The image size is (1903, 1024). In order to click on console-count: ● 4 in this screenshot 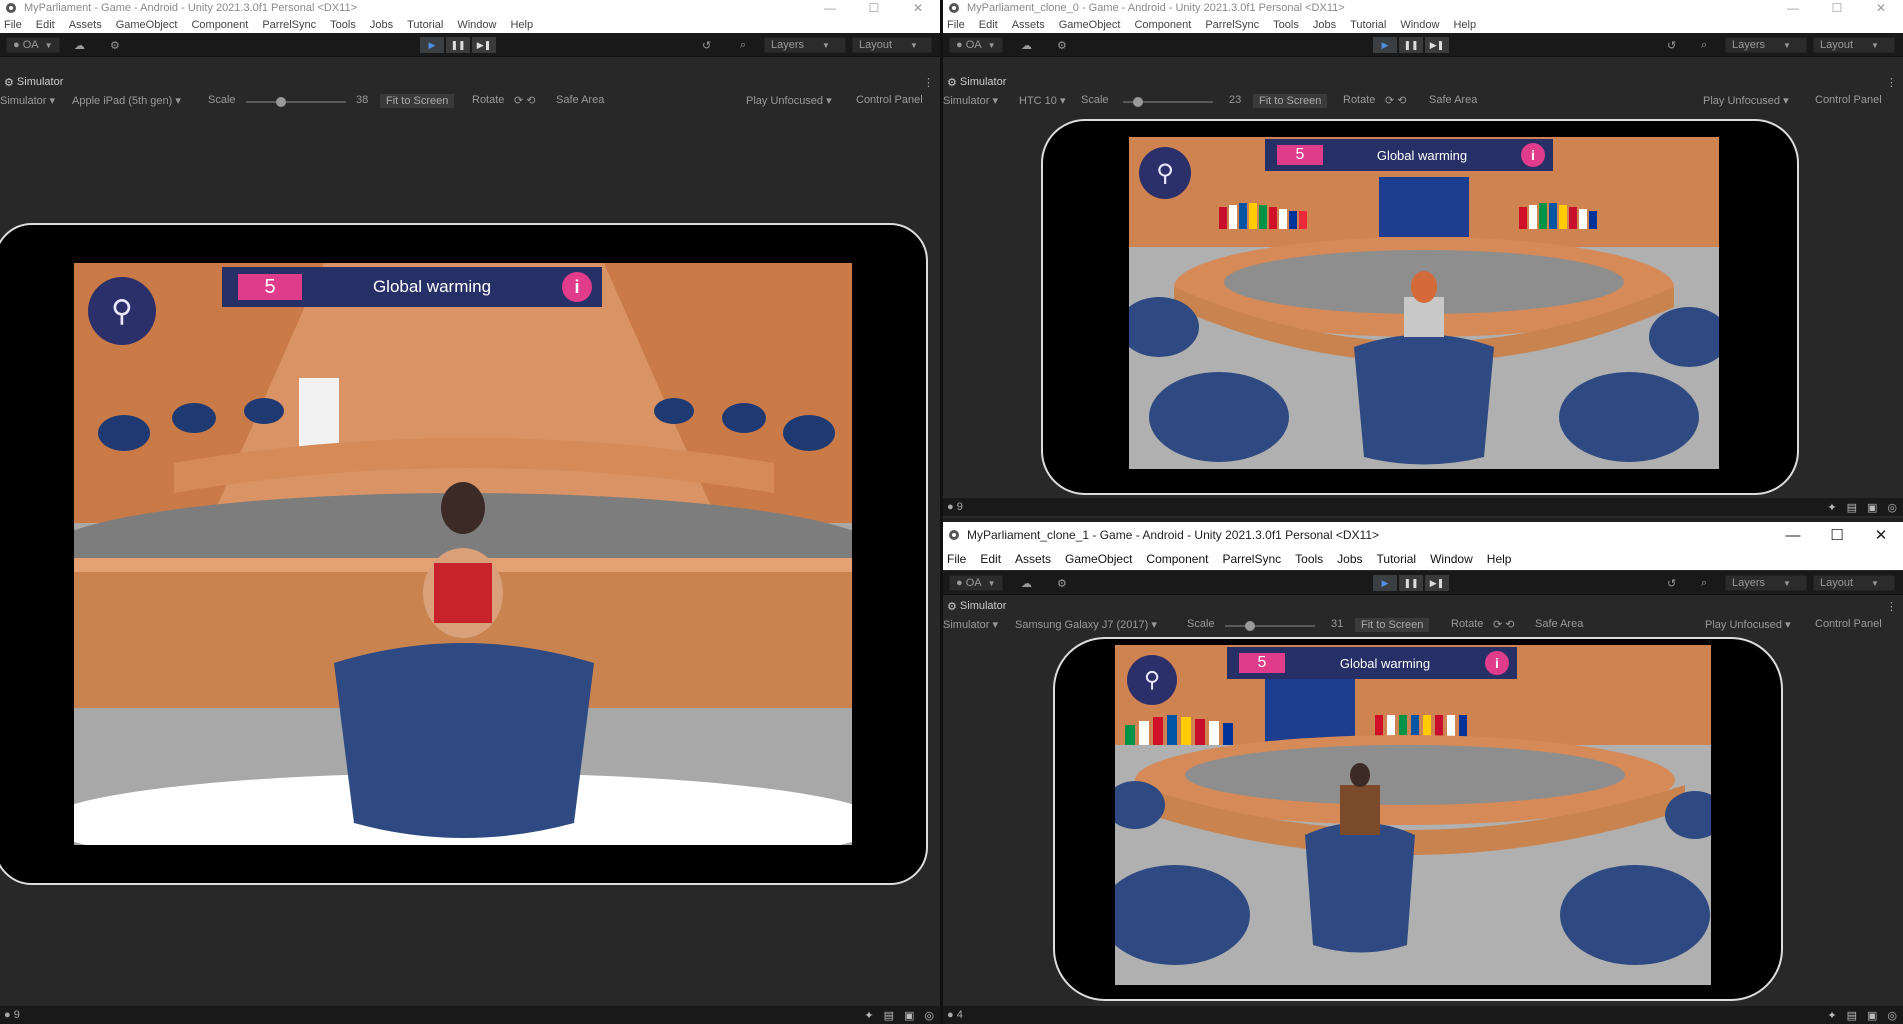, I will do `click(955, 1015)`.